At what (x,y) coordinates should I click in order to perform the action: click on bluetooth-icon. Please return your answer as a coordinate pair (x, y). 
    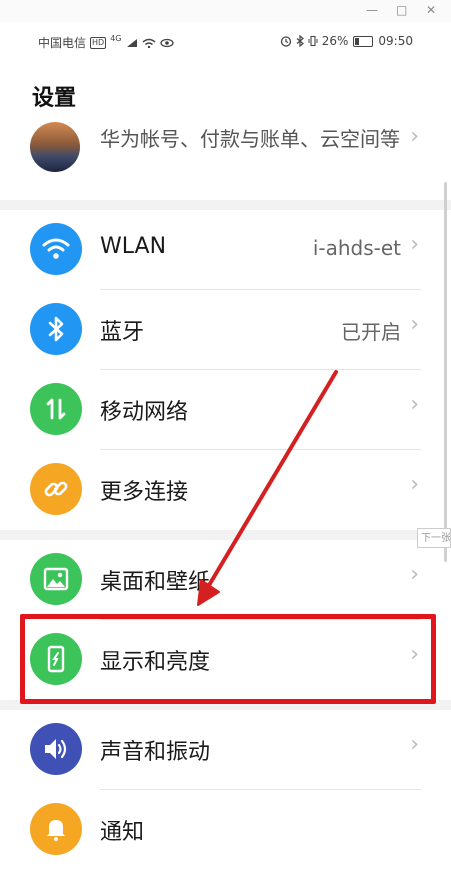
    Looking at the image, I should click on (56, 329).